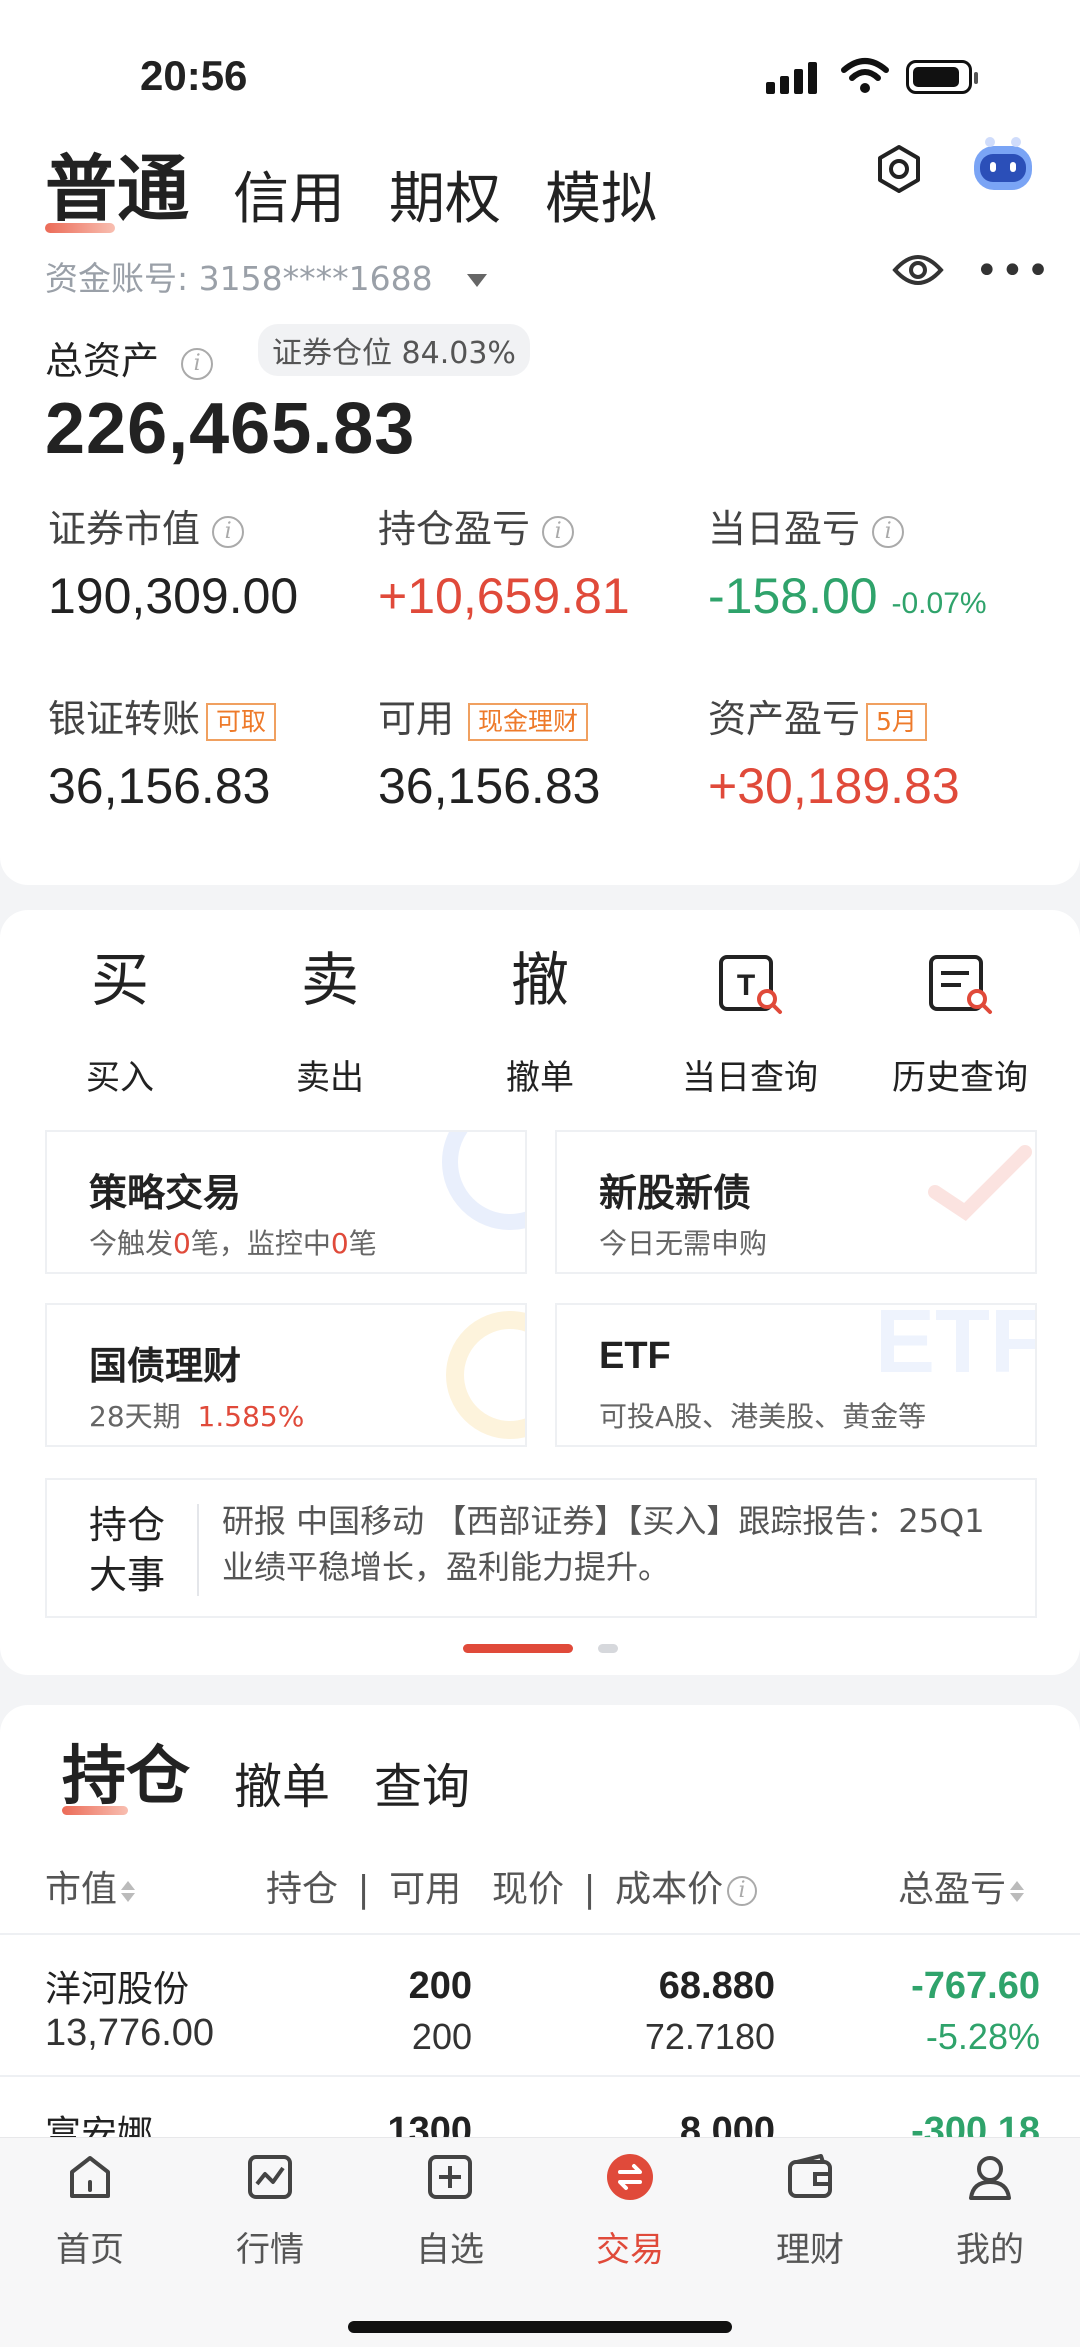 The image size is (1080, 2347). I want to click on add-icon, so click(450, 2177).